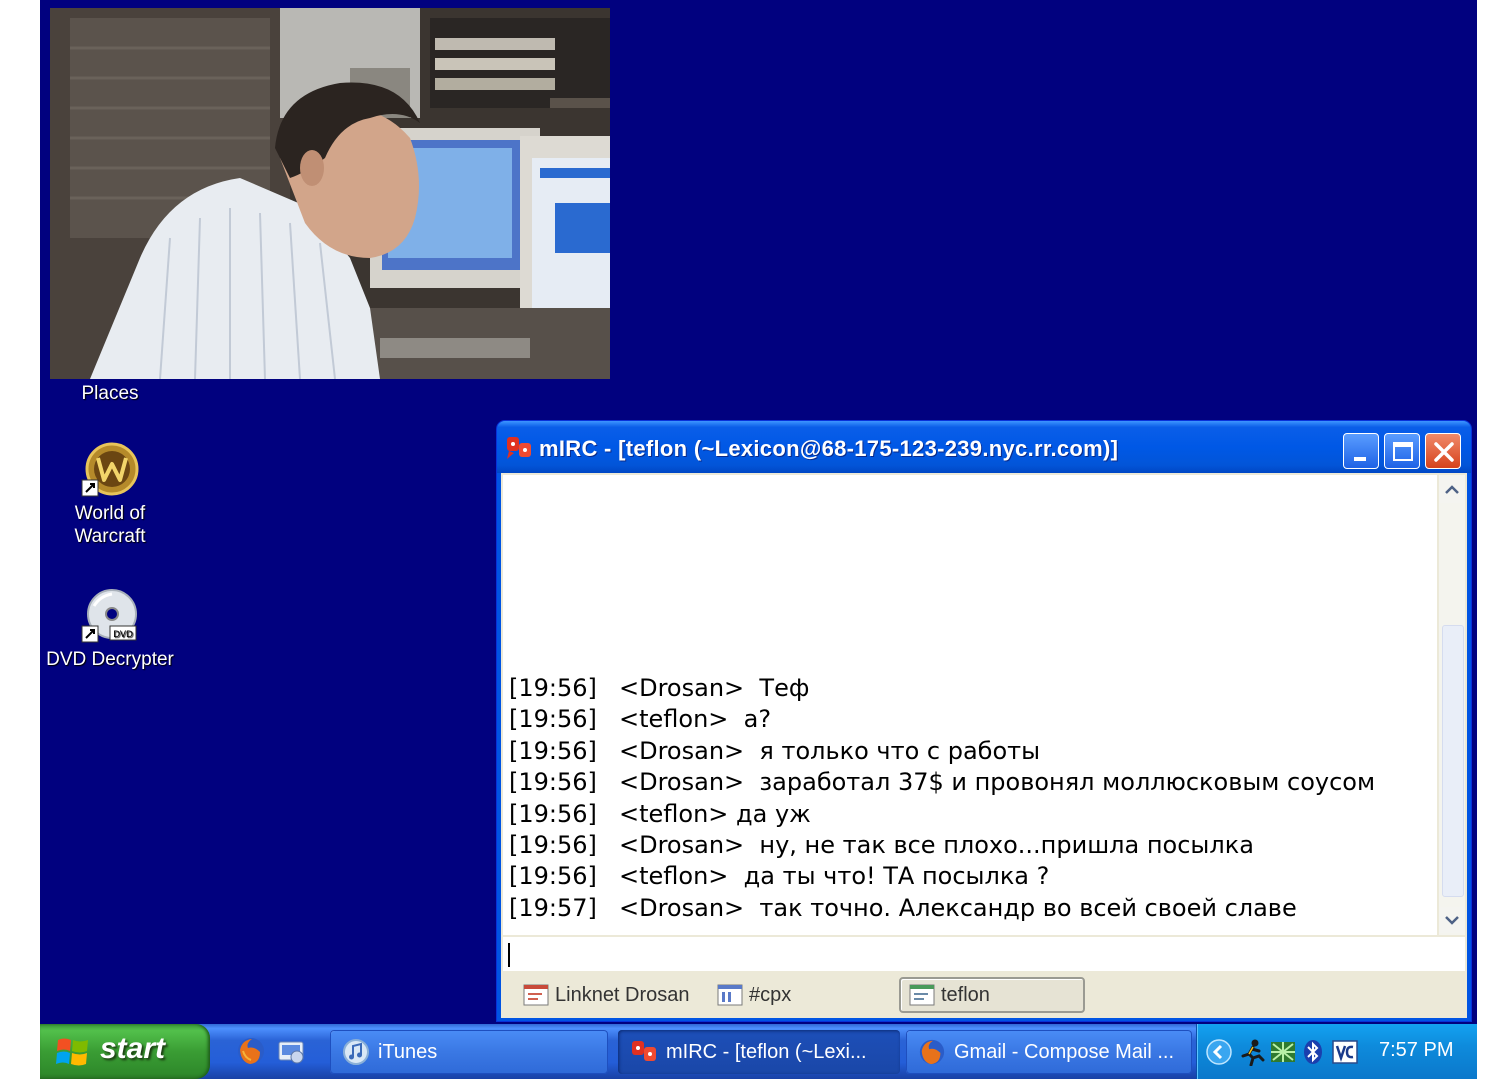 This screenshot has height=1079, width=1490. I want to click on close-icon, so click(1444, 452).